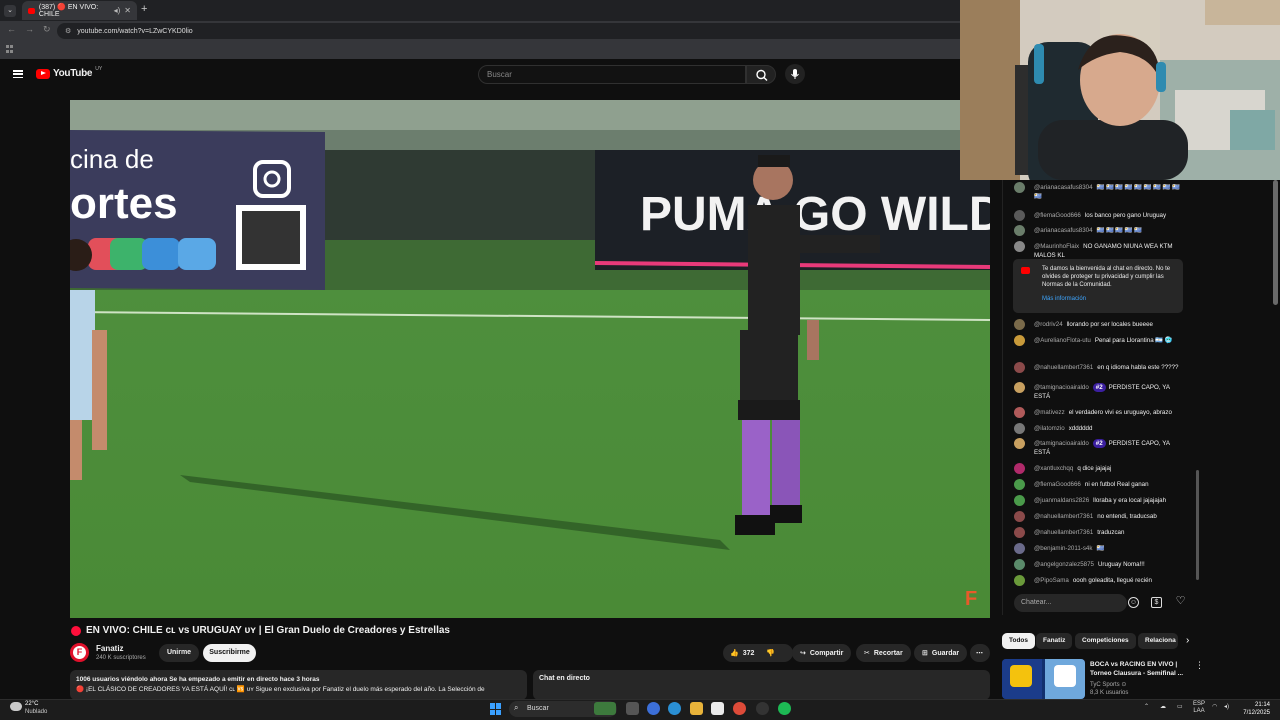  What do you see at coordinates (980, 653) in the screenshot?
I see `more-actions-button: ⋯` at bounding box center [980, 653].